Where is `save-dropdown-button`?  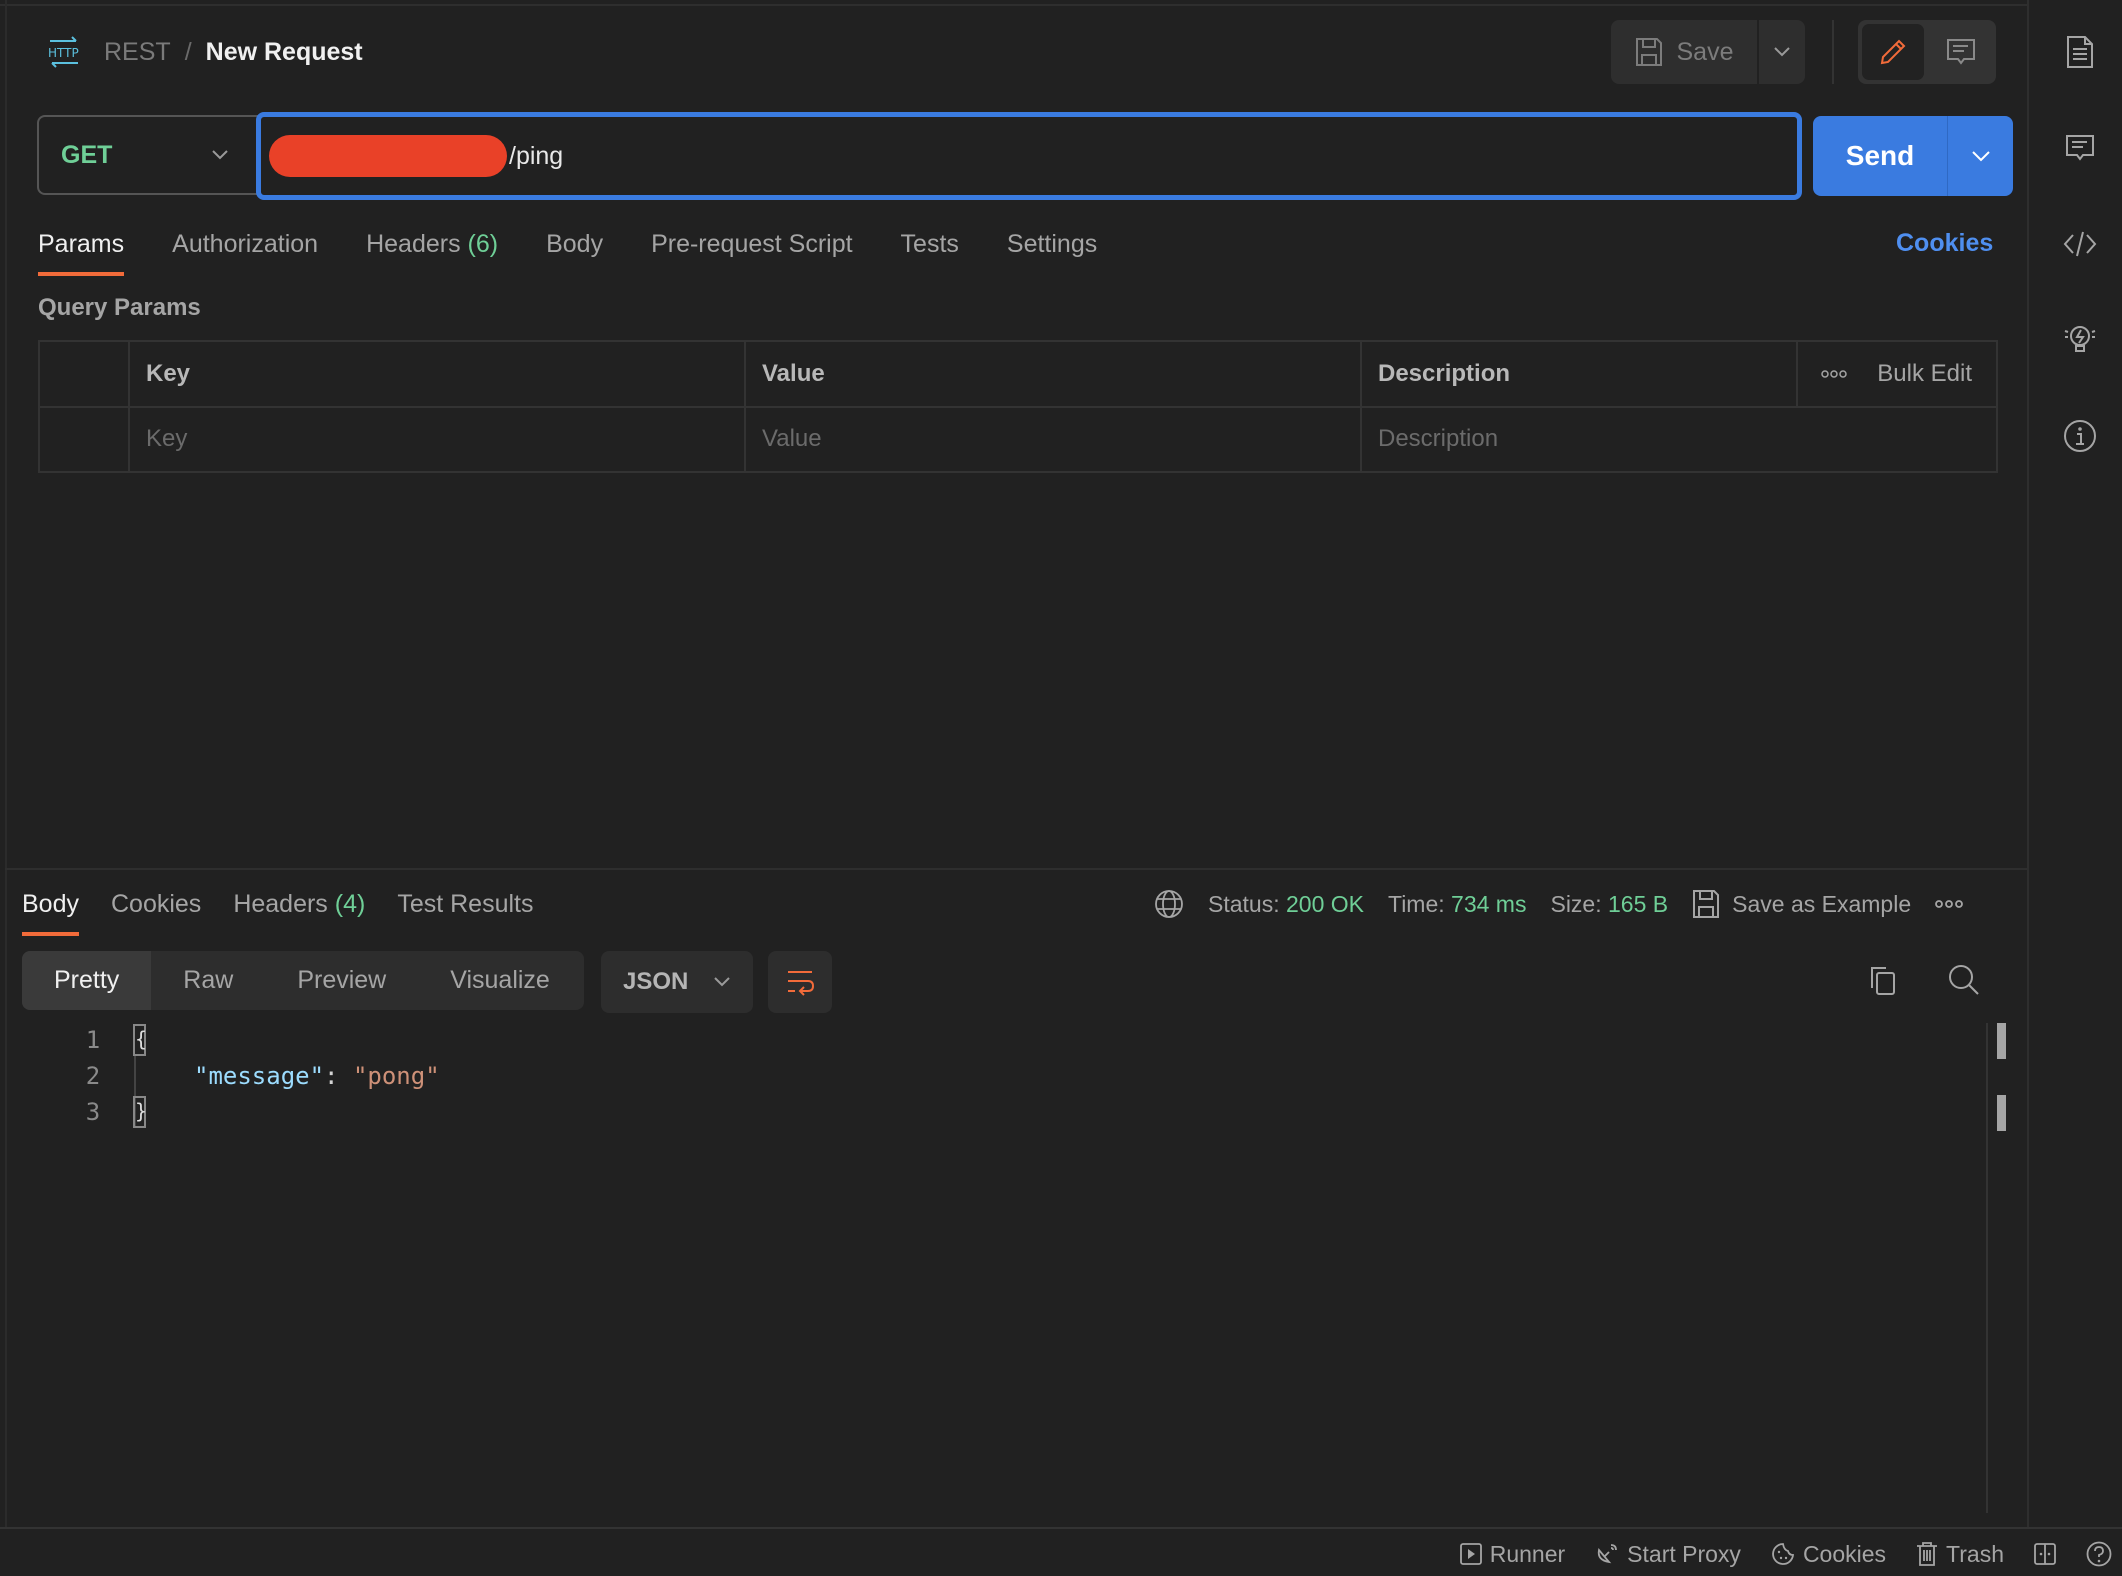 save-dropdown-button is located at coordinates (1782, 52).